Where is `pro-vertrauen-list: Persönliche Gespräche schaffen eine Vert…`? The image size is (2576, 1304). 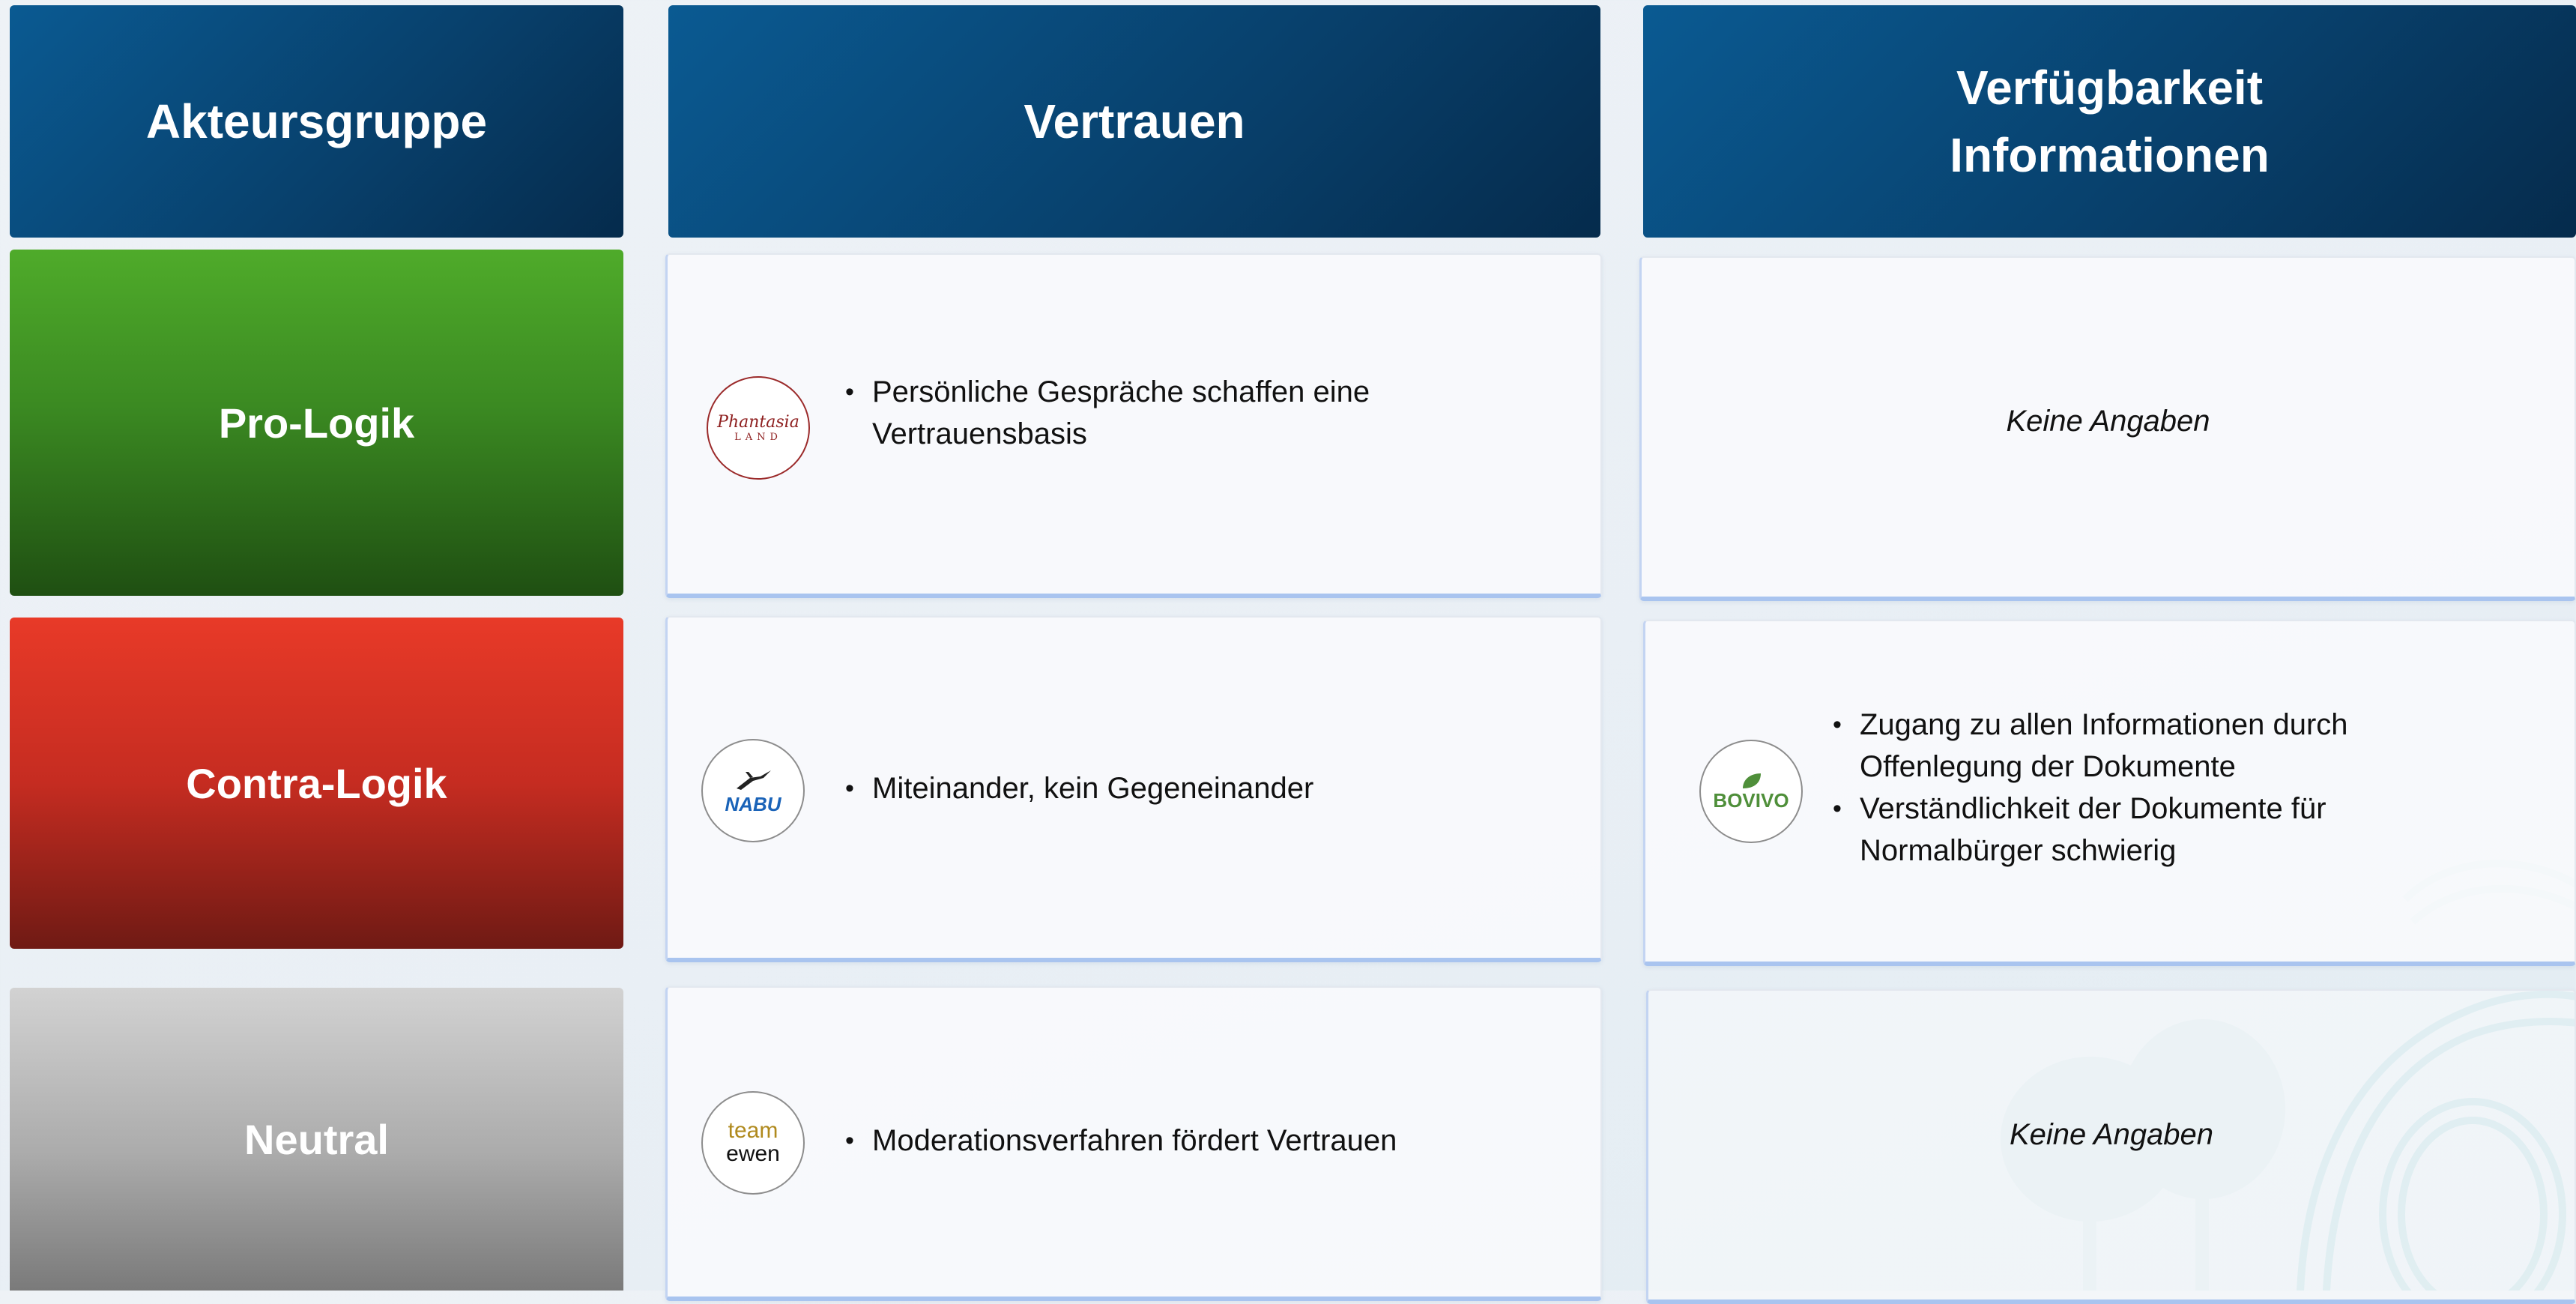 pro-vertrauen-list: Persönliche Gespräche schaffen eine Vert… is located at coordinates (1107, 413).